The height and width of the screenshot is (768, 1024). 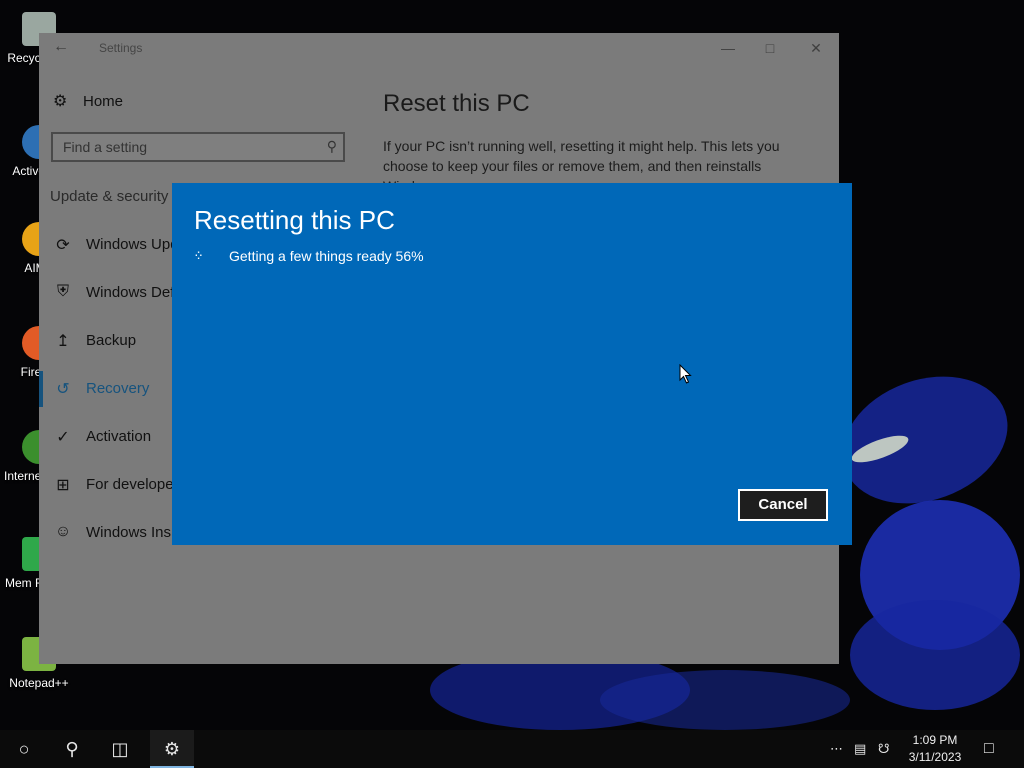 I want to click on shield-icon: ⛨, so click(x=62, y=291).